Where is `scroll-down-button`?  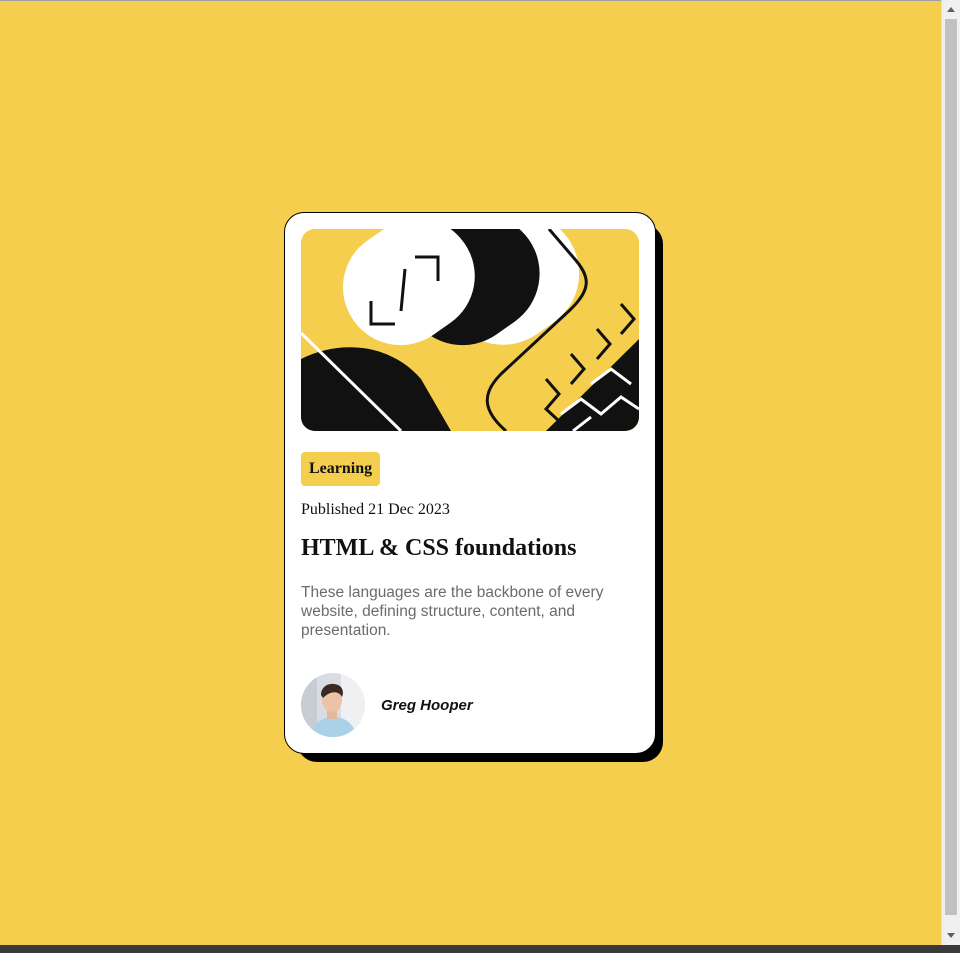 scroll-down-button is located at coordinates (951, 935).